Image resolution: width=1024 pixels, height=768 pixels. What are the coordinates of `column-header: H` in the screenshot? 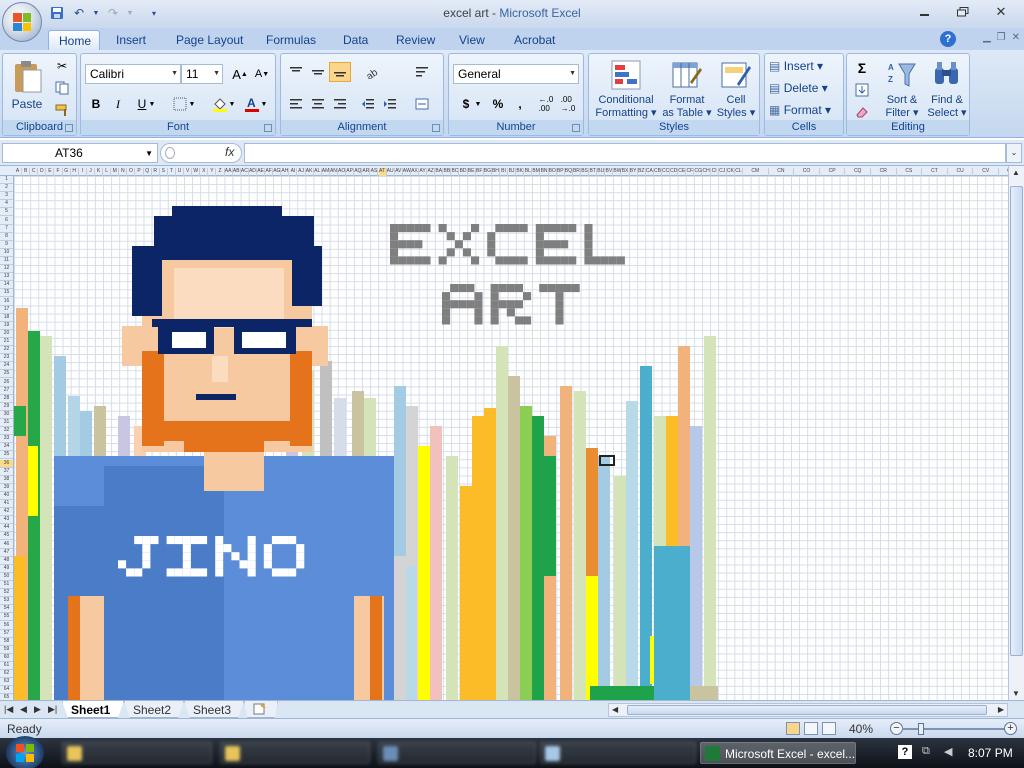 It's located at (75, 172).